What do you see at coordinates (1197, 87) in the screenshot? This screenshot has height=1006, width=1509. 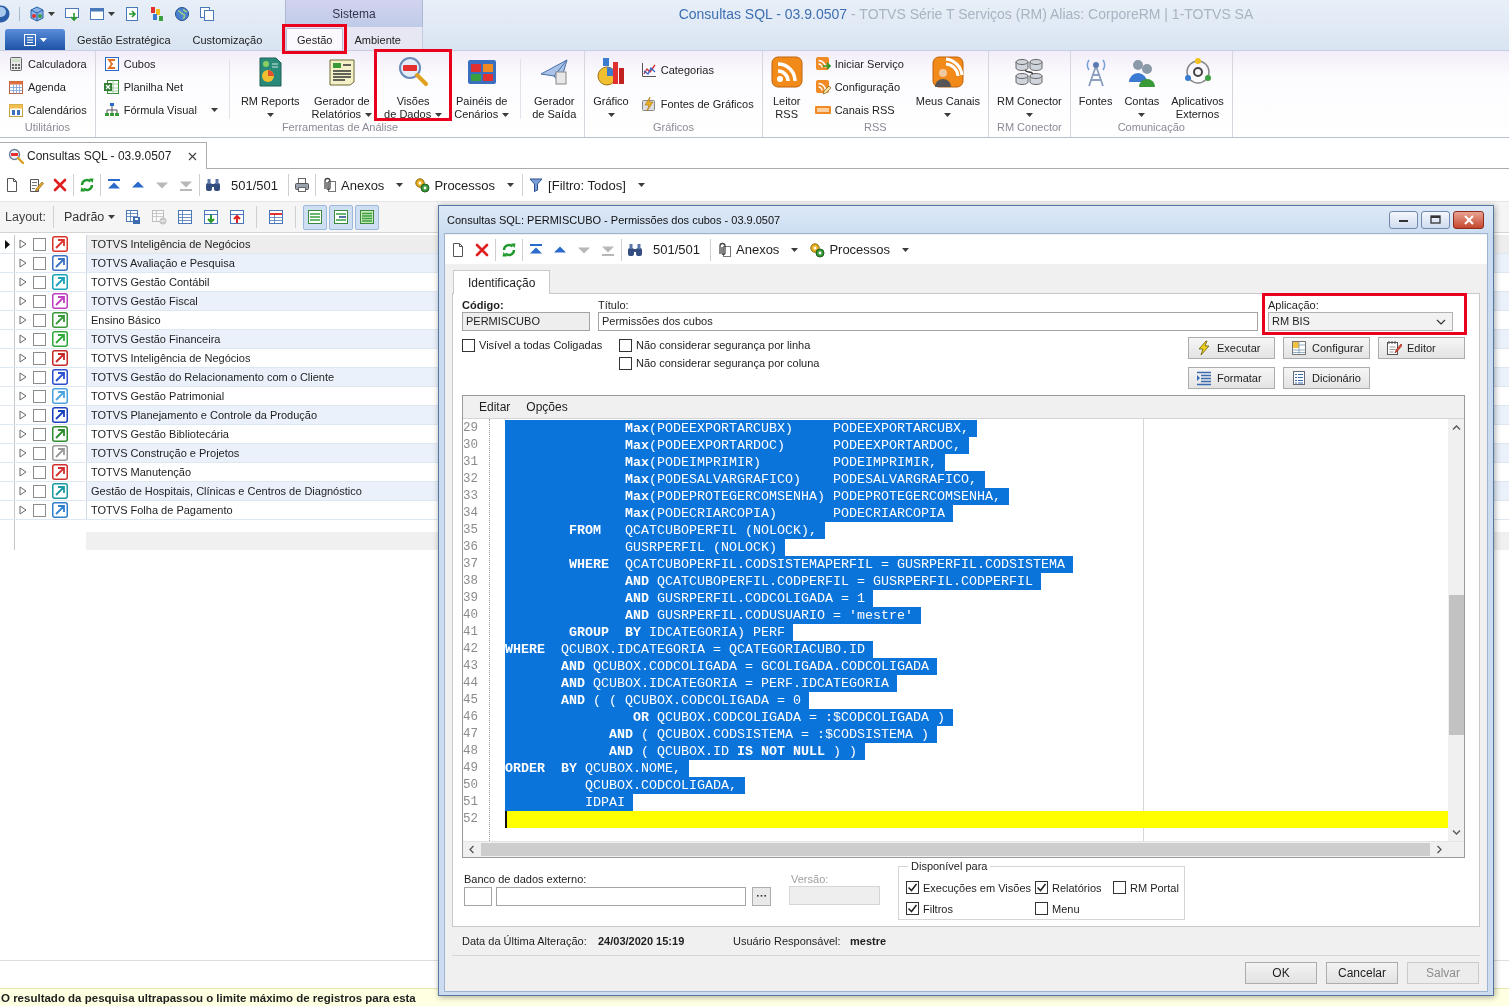 I see `ribbon-button: Aplicativos Externos` at bounding box center [1197, 87].